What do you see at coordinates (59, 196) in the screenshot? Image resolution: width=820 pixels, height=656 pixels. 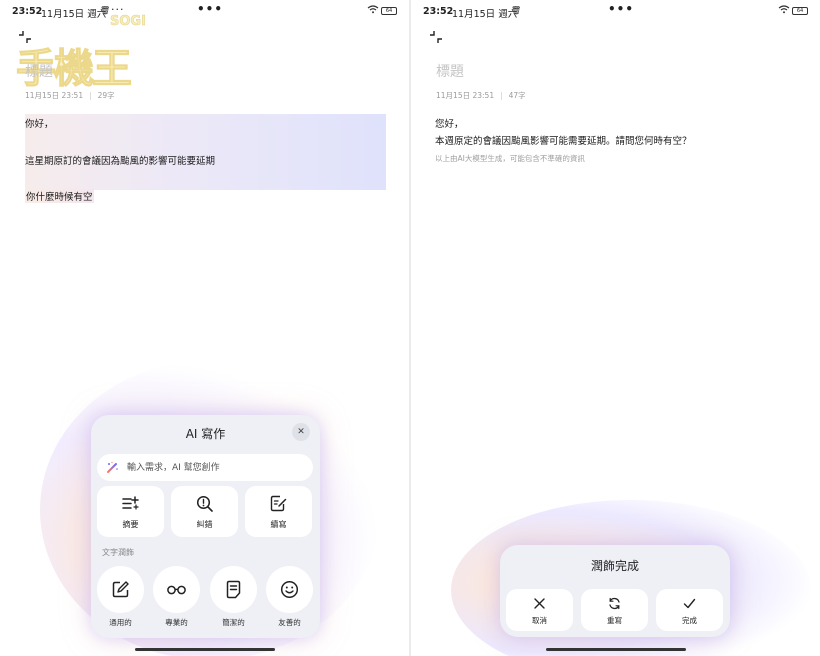 I see `note-line-question: 你什麼時候有空` at bounding box center [59, 196].